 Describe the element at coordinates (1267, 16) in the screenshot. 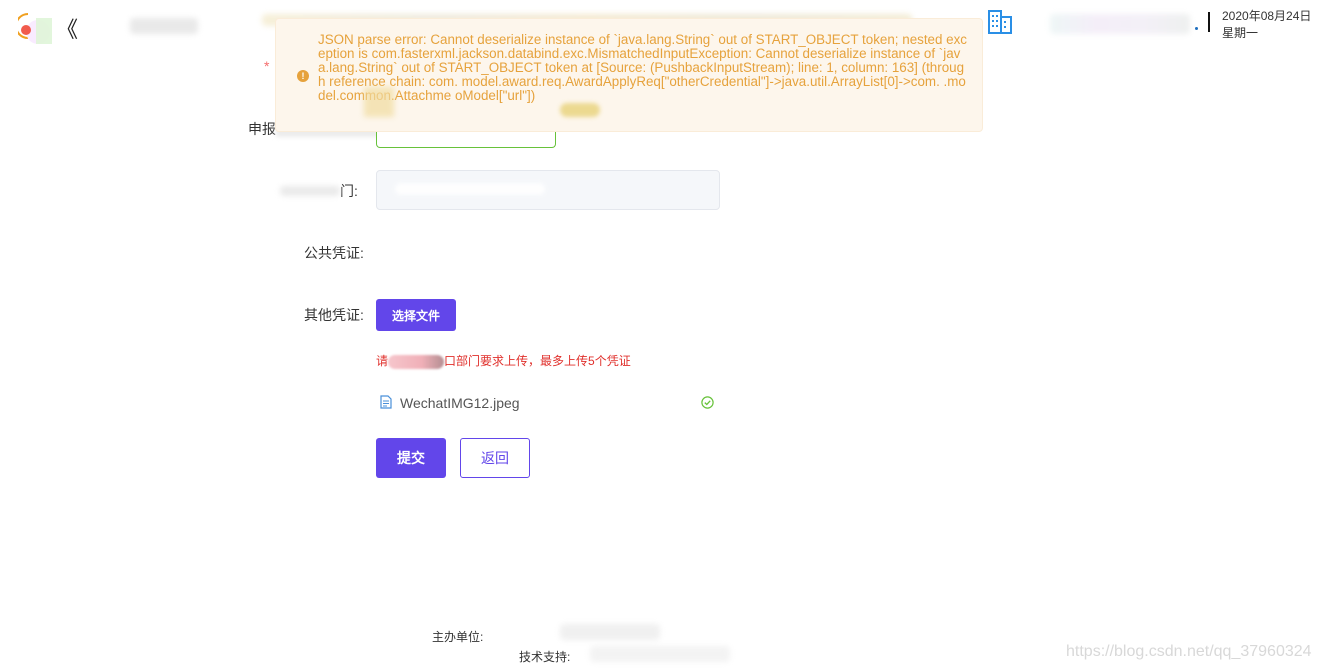

I see `current-date: 2020年08月24日` at that location.